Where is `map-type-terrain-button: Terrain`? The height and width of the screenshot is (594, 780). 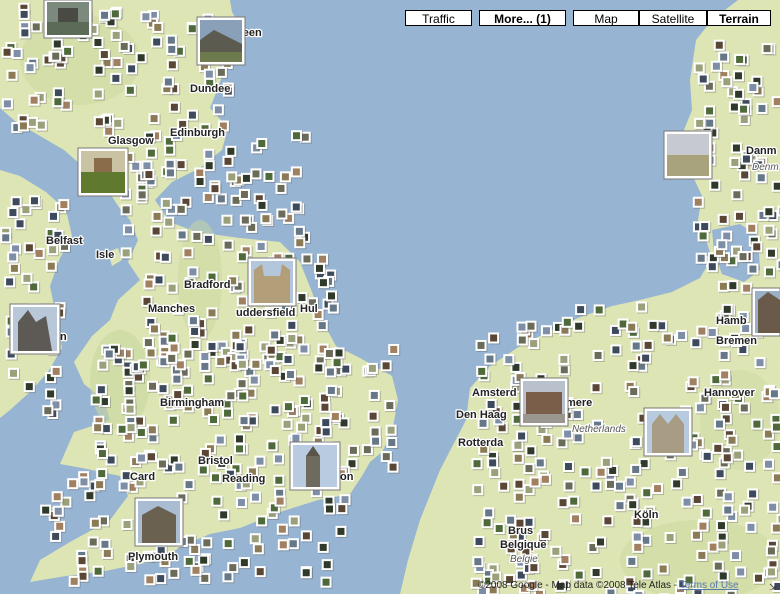
map-type-terrain-button: Terrain is located at coordinates (739, 18).